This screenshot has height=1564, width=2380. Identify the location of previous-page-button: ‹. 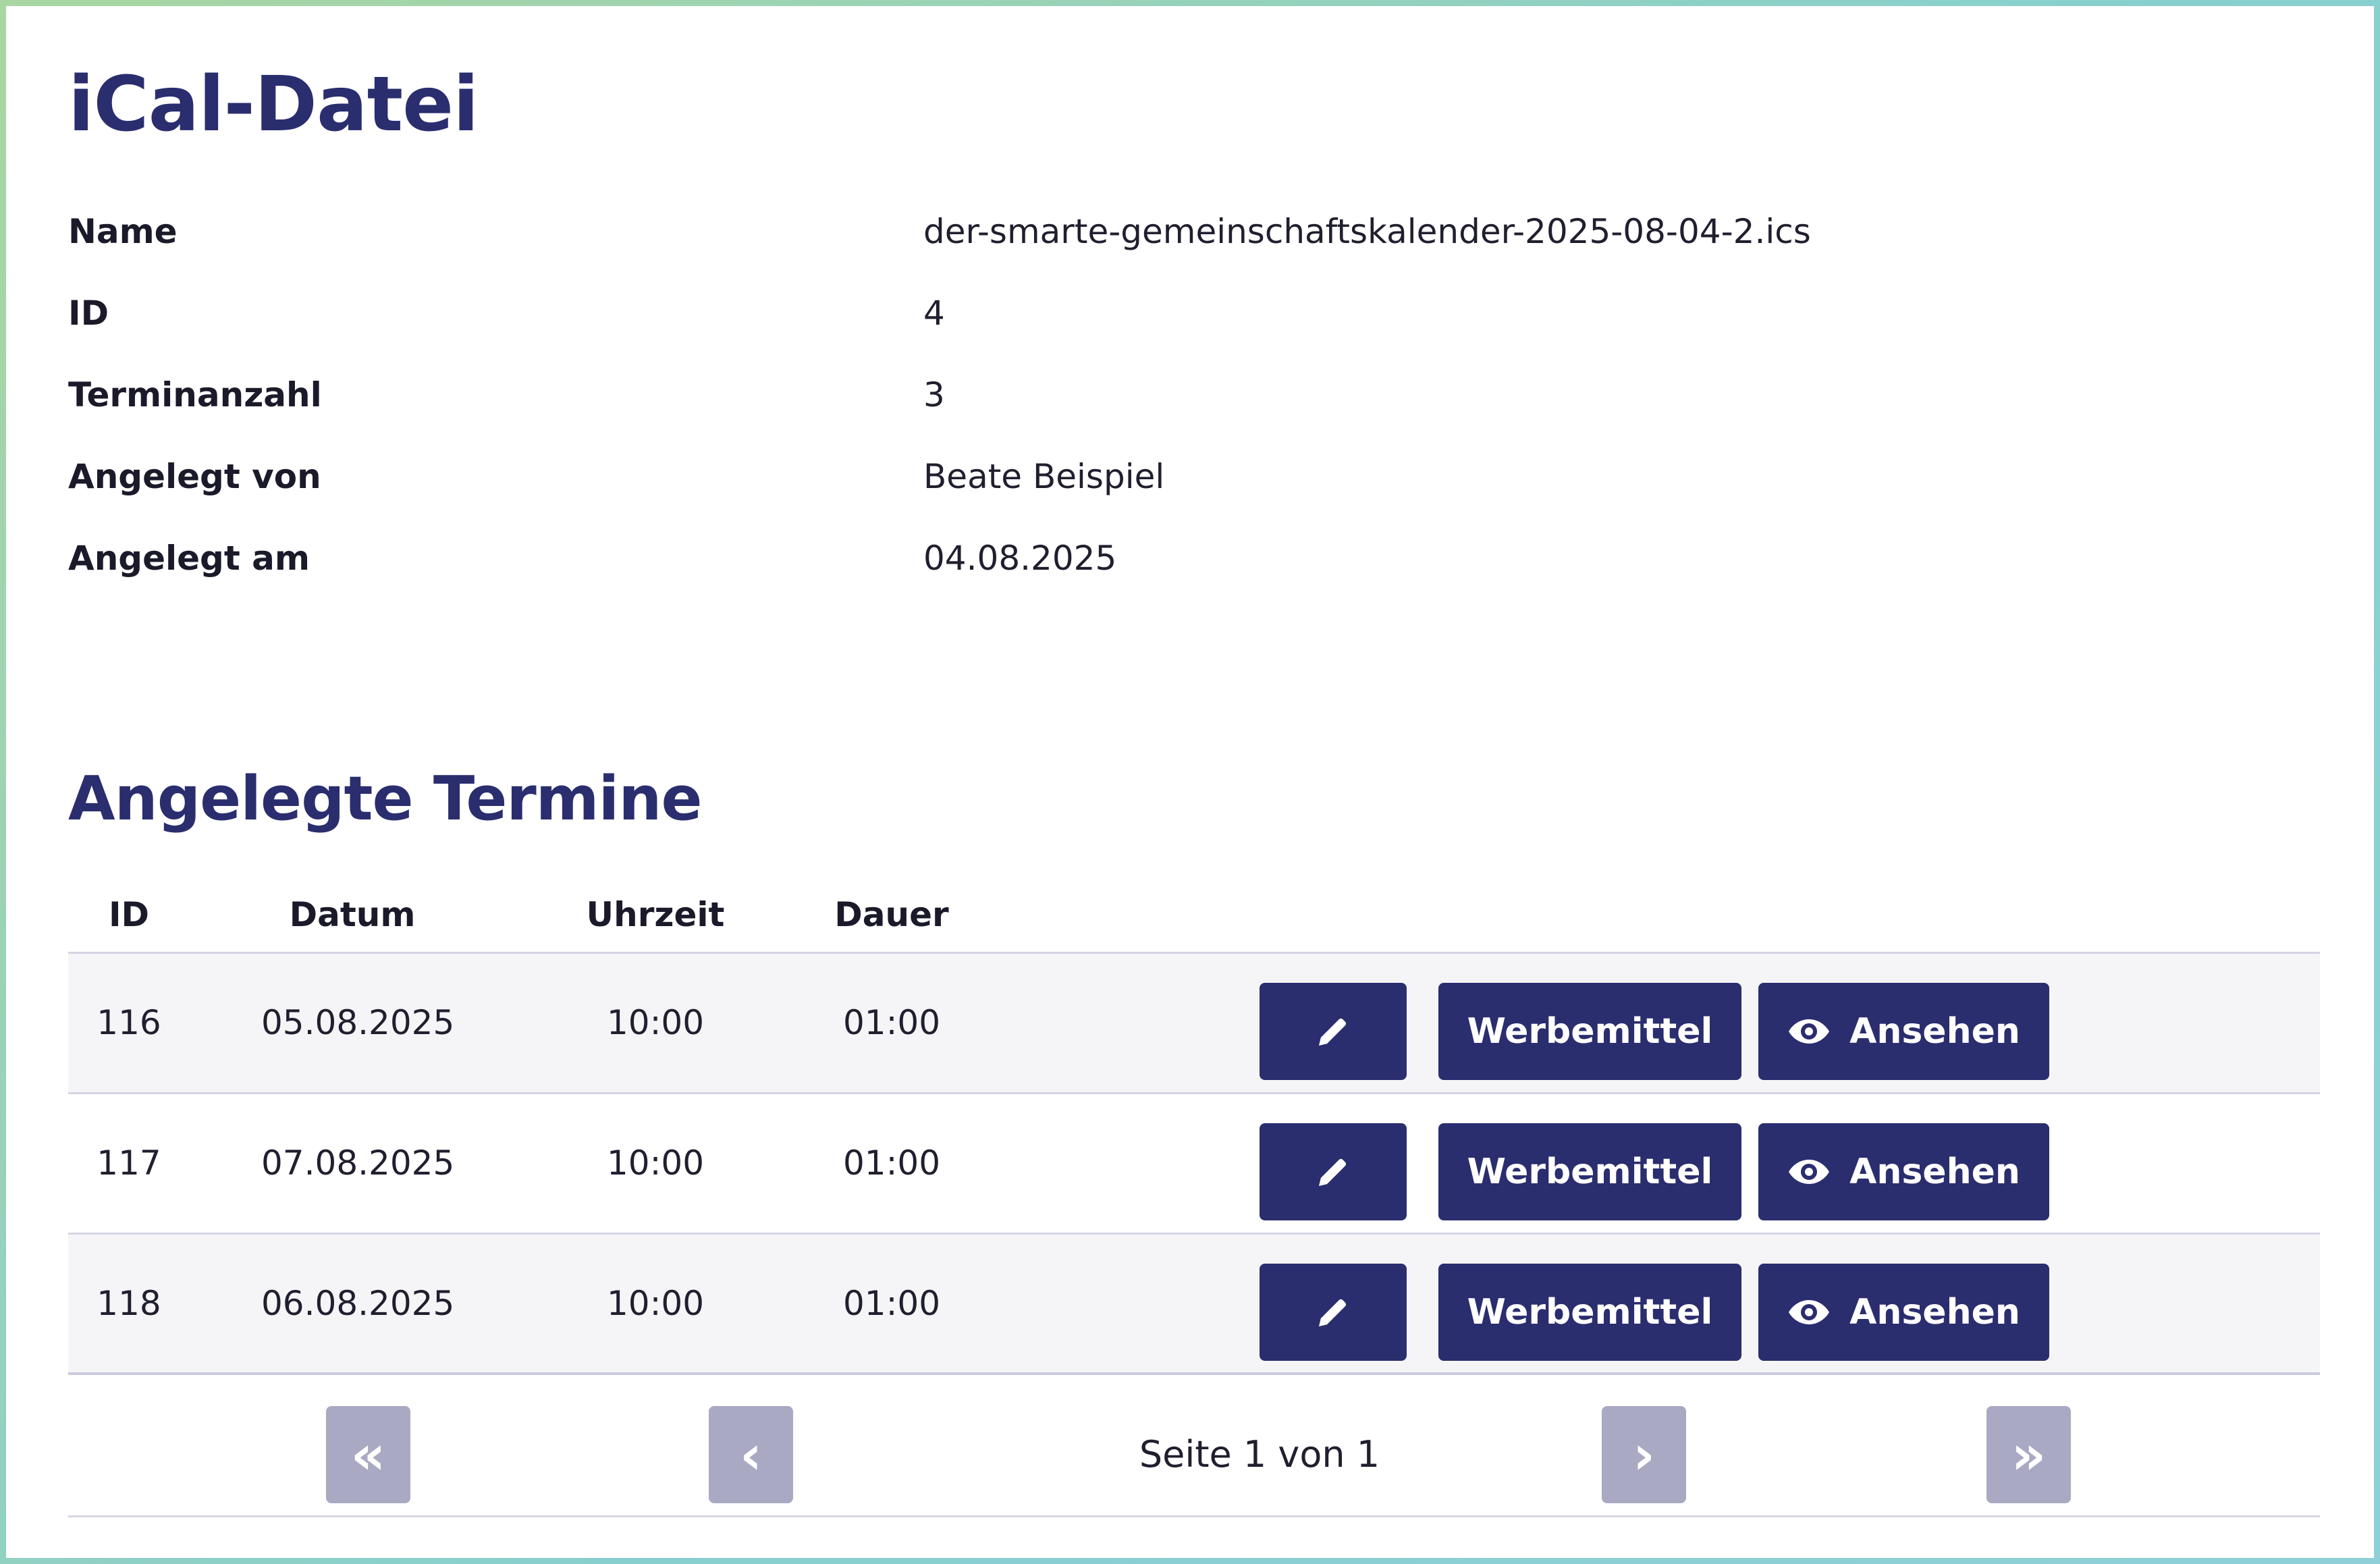
(751, 1454).